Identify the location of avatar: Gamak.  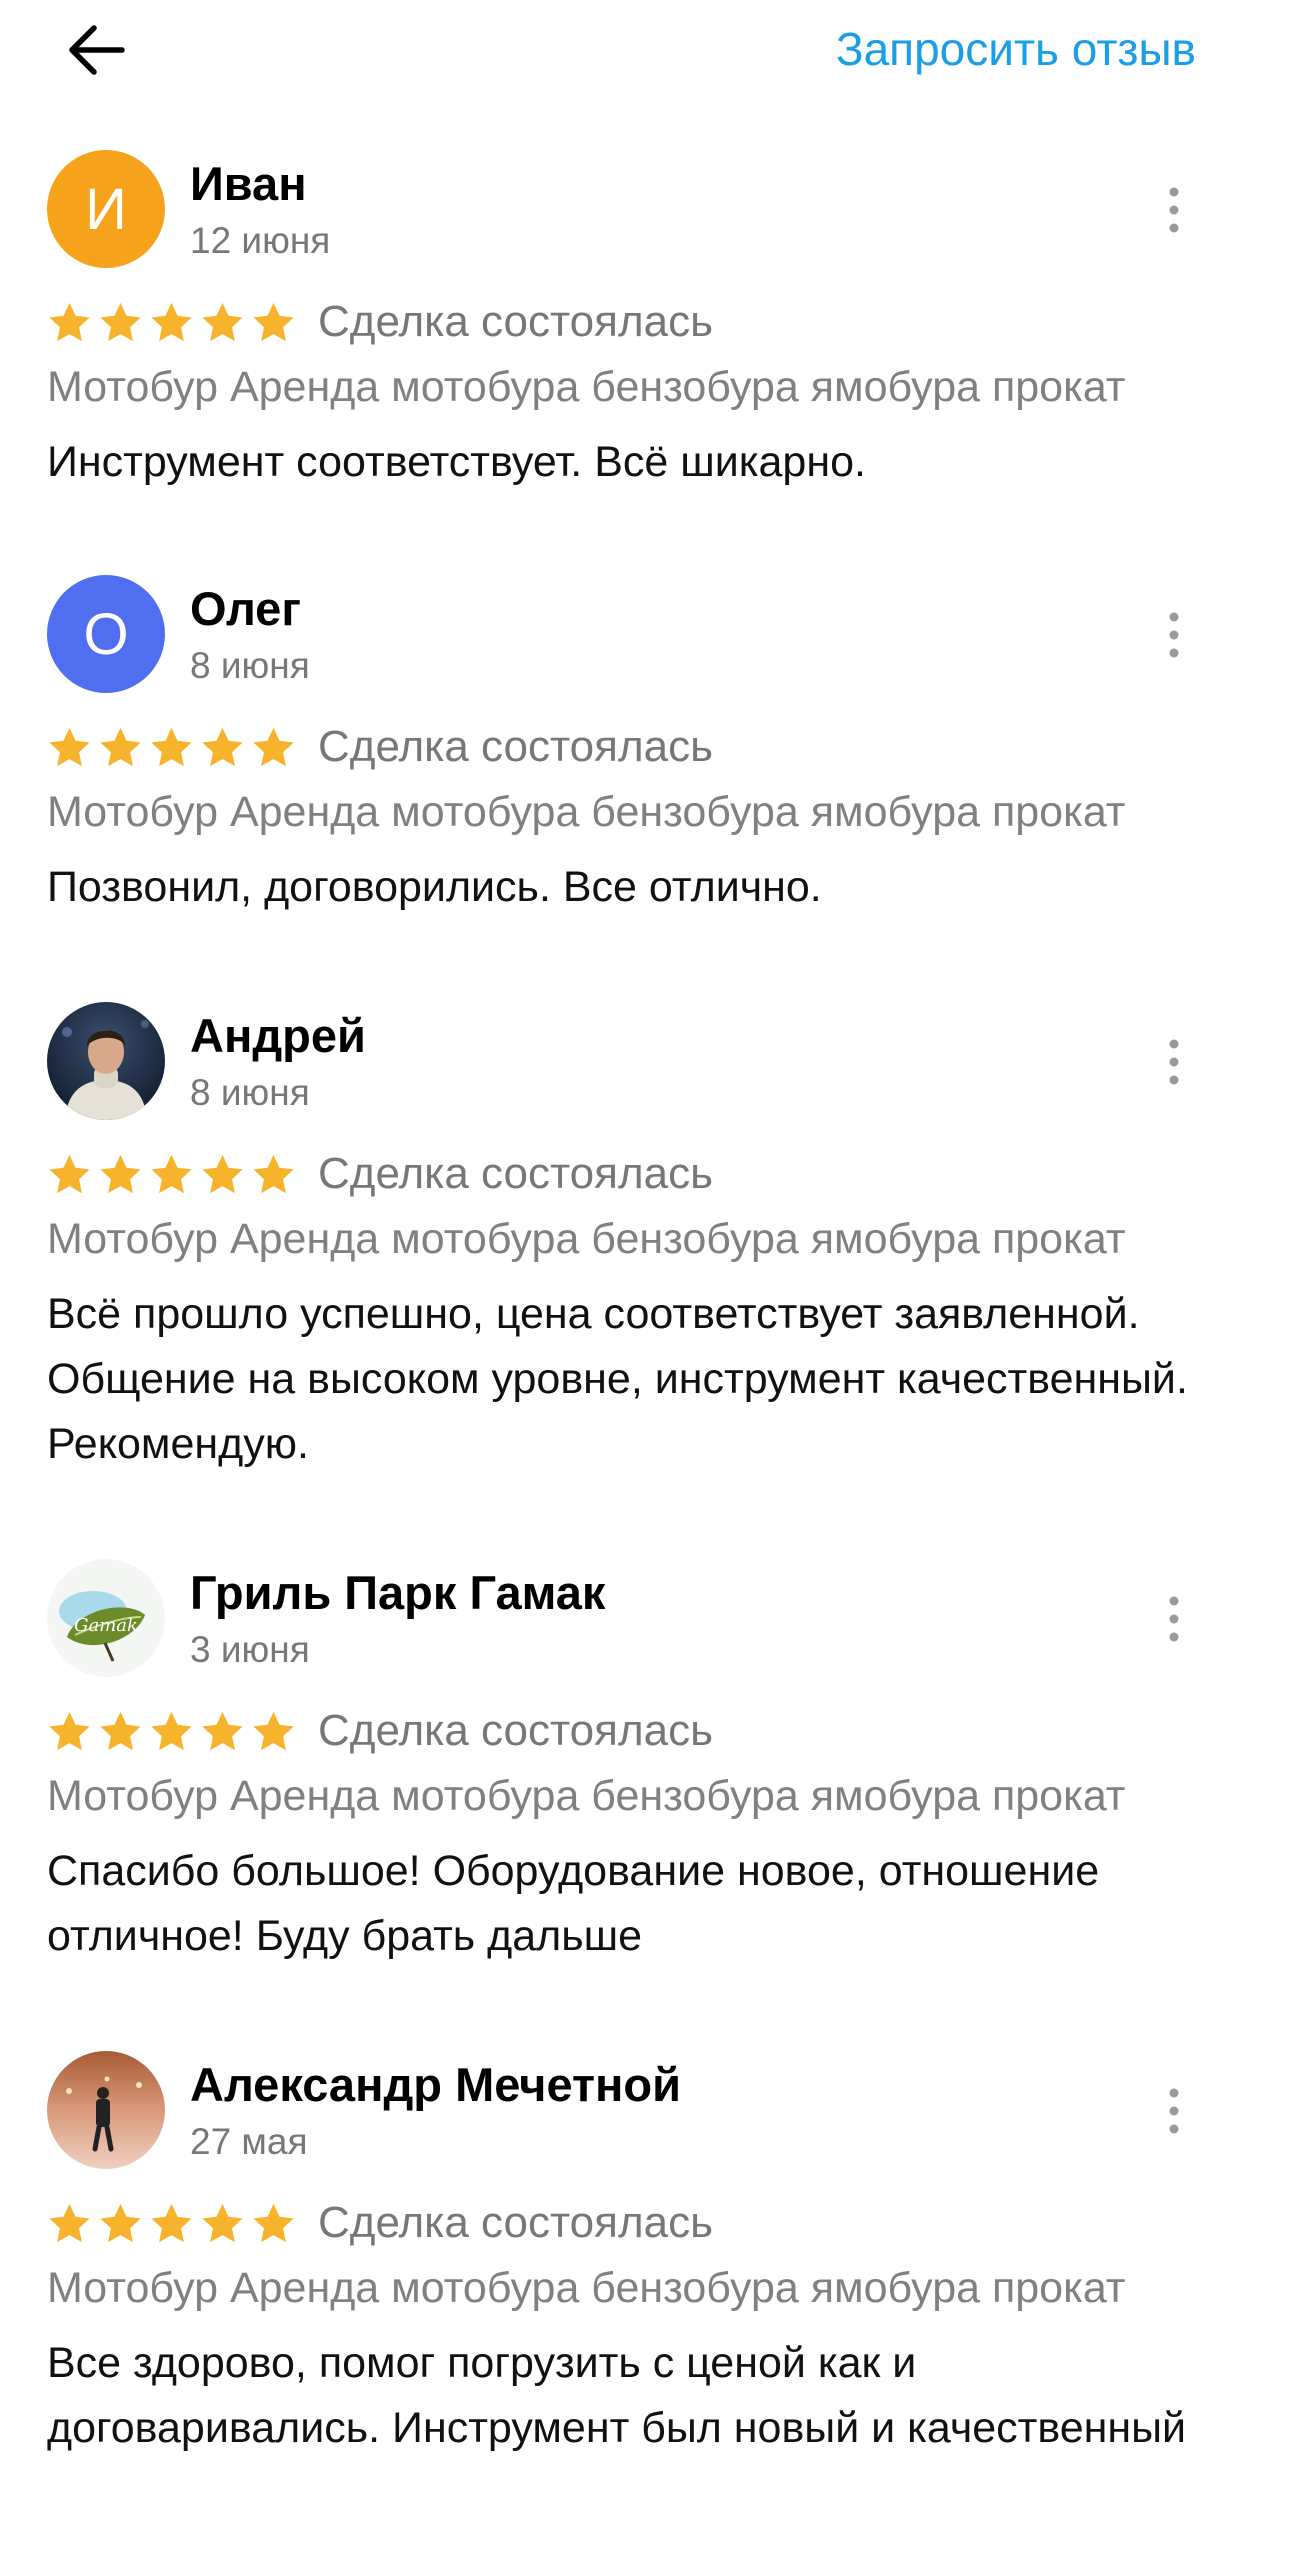
(106, 1618).